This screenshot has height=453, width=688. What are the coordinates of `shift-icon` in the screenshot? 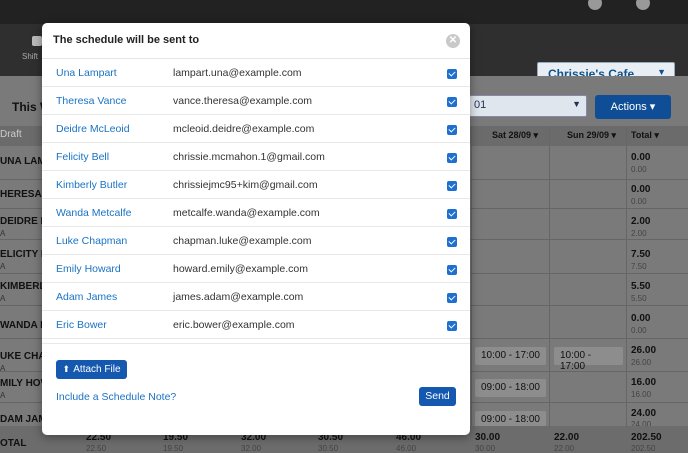 It's located at (37, 41).